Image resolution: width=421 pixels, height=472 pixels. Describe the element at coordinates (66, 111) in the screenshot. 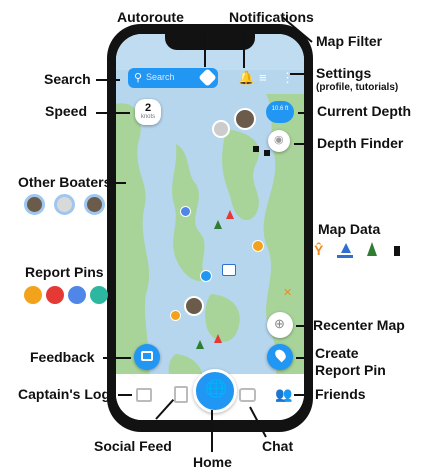

I see `label-speed: Speed` at that location.